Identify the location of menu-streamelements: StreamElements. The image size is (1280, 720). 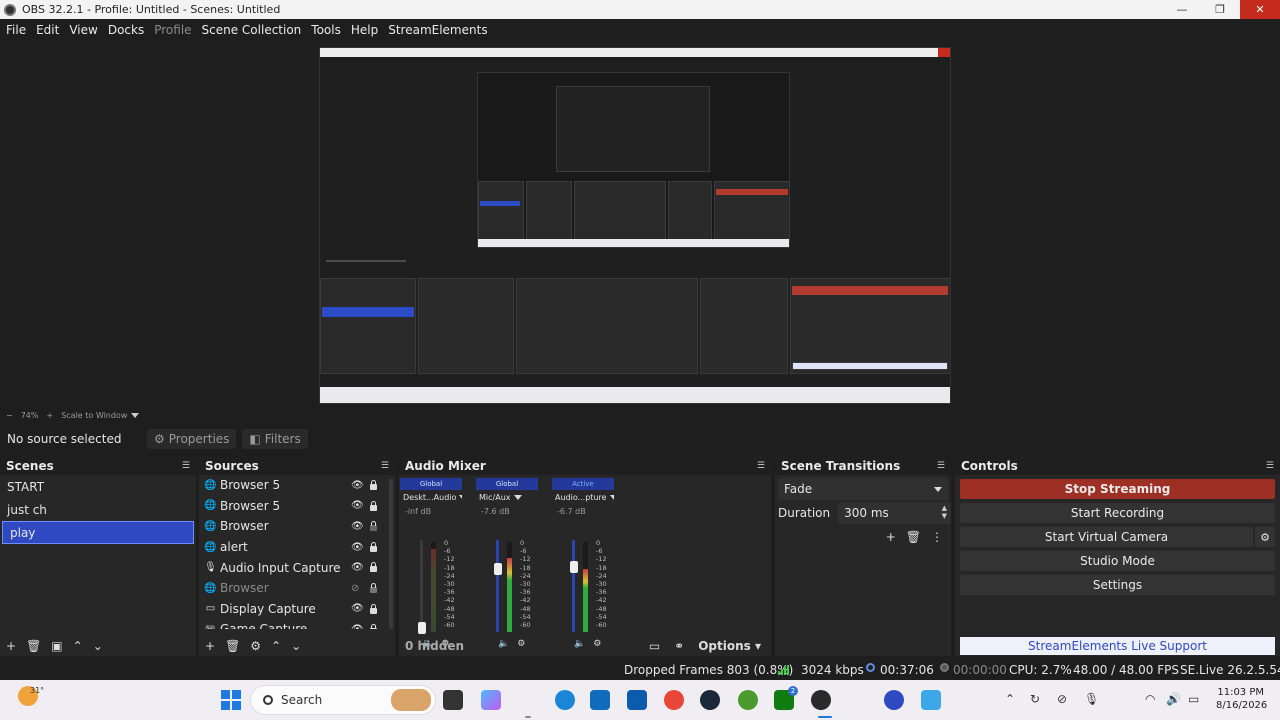
(437, 30).